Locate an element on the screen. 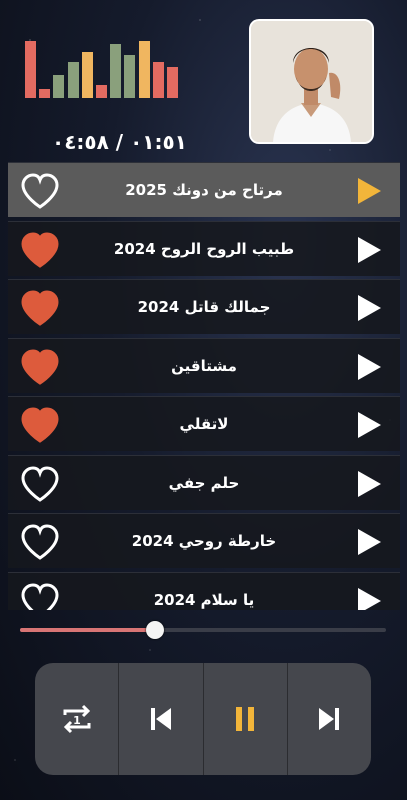 This screenshot has height=800, width=407. song-row: يا سلام 2024 is located at coordinates (204, 590).